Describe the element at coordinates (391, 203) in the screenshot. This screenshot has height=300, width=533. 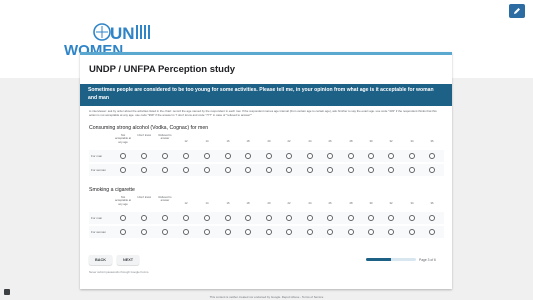
I see `column-label: 32` at that location.